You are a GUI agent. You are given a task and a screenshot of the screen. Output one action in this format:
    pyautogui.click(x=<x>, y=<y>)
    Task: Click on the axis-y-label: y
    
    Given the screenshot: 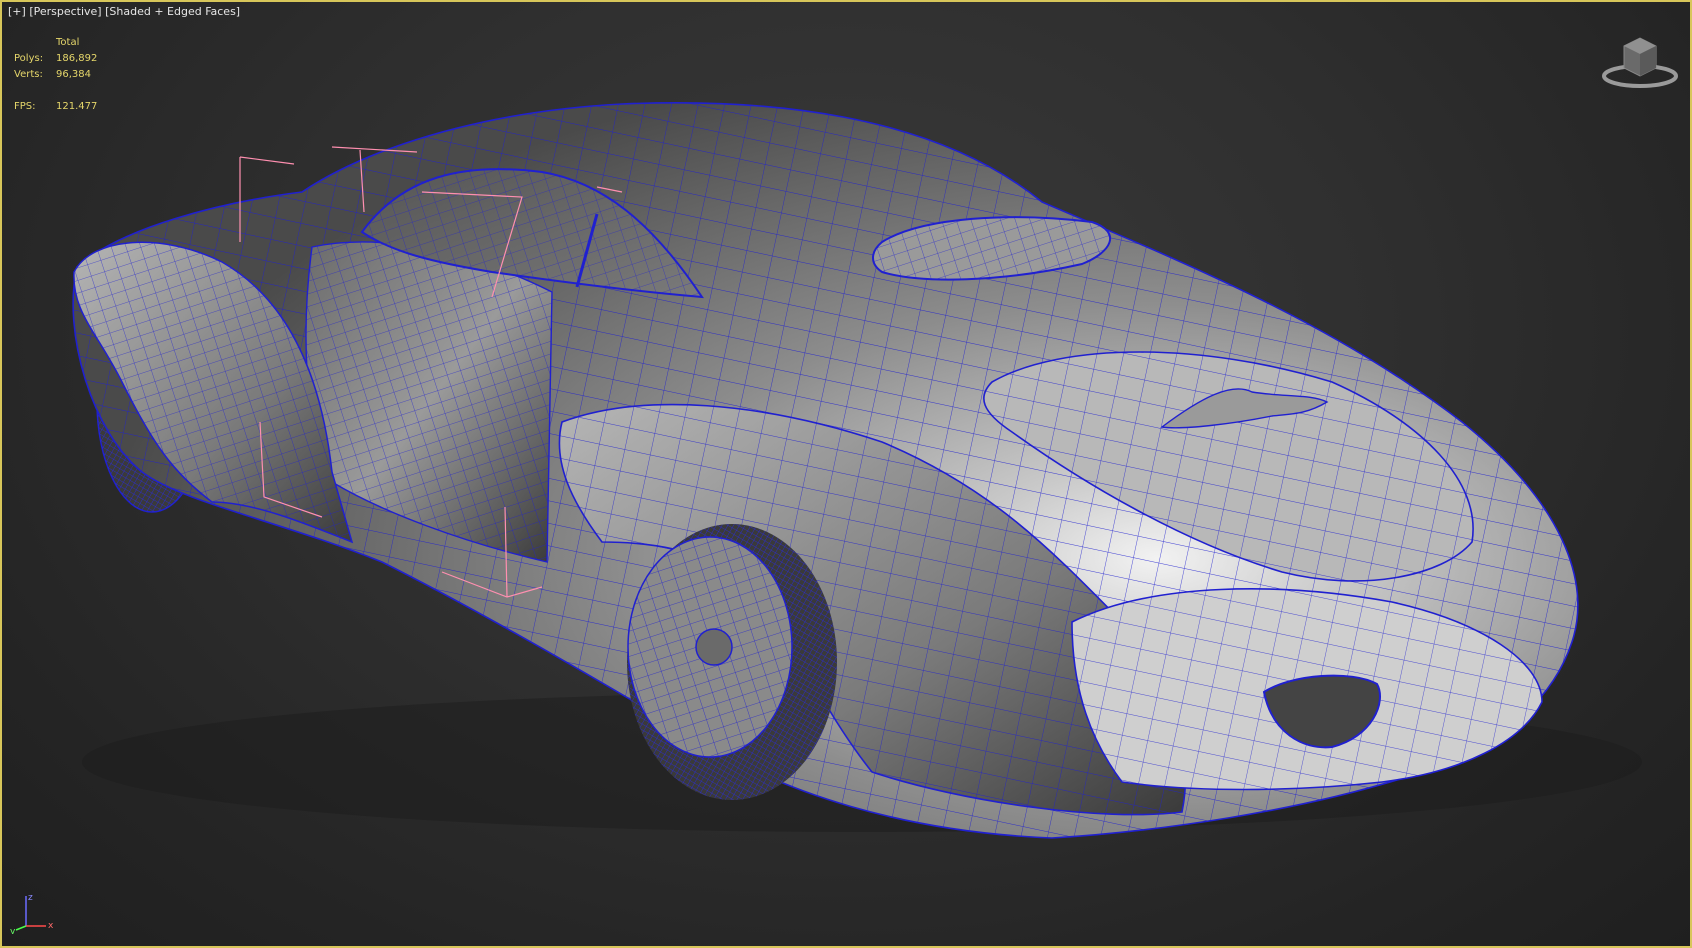 What is the action you would take?
    pyautogui.click(x=13, y=930)
    